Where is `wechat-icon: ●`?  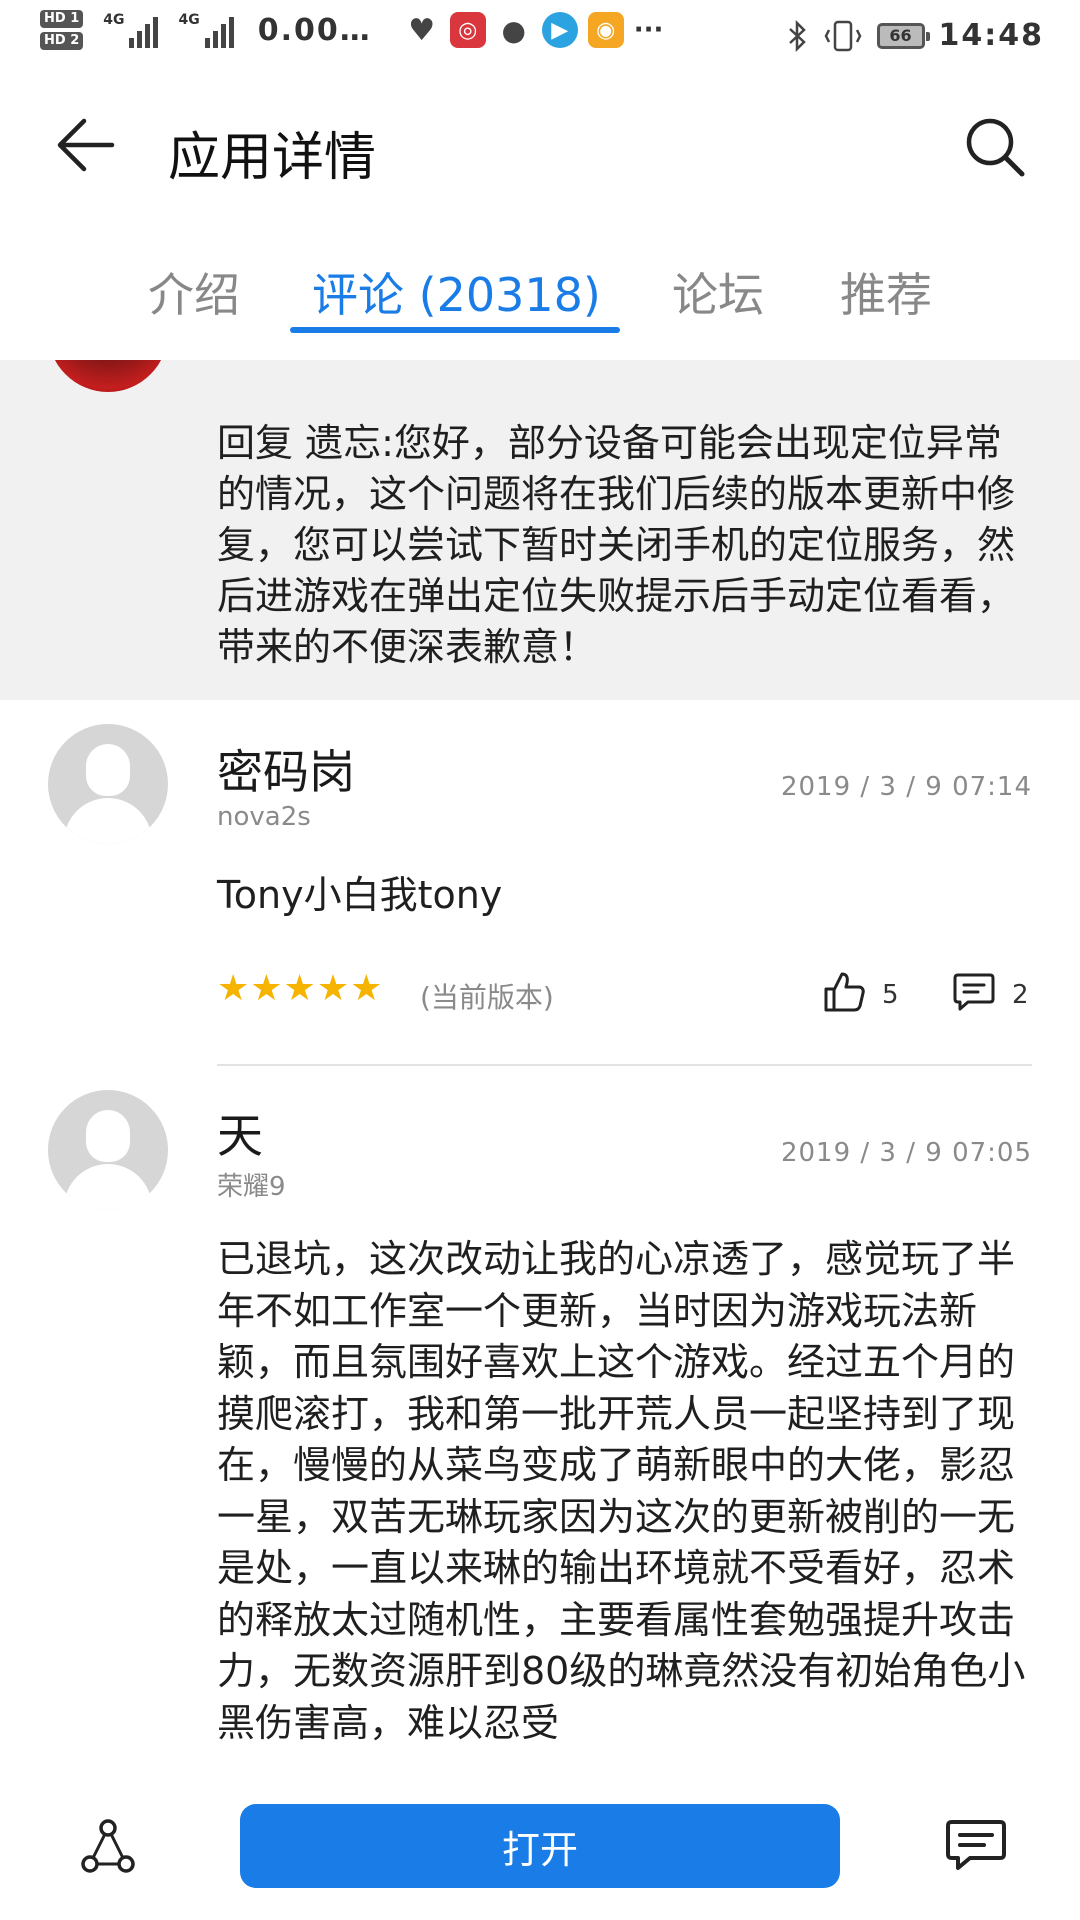
wechat-icon: ● is located at coordinates (513, 30).